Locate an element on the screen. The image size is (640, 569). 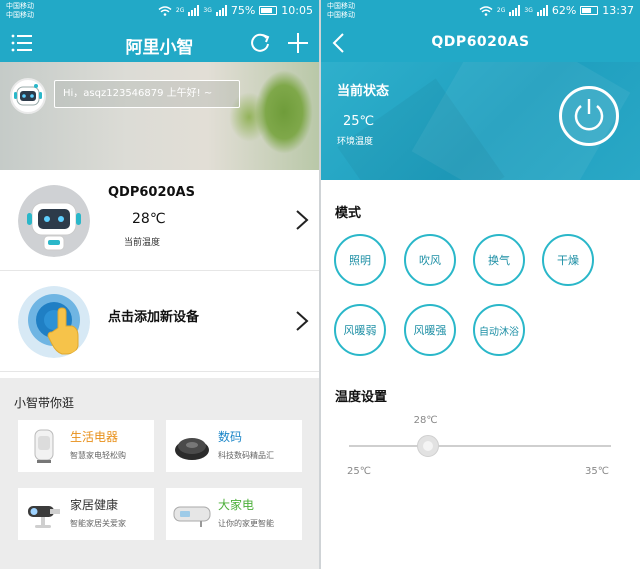
temperature-section-title: 温度设置 is located at coordinates (361, 397).